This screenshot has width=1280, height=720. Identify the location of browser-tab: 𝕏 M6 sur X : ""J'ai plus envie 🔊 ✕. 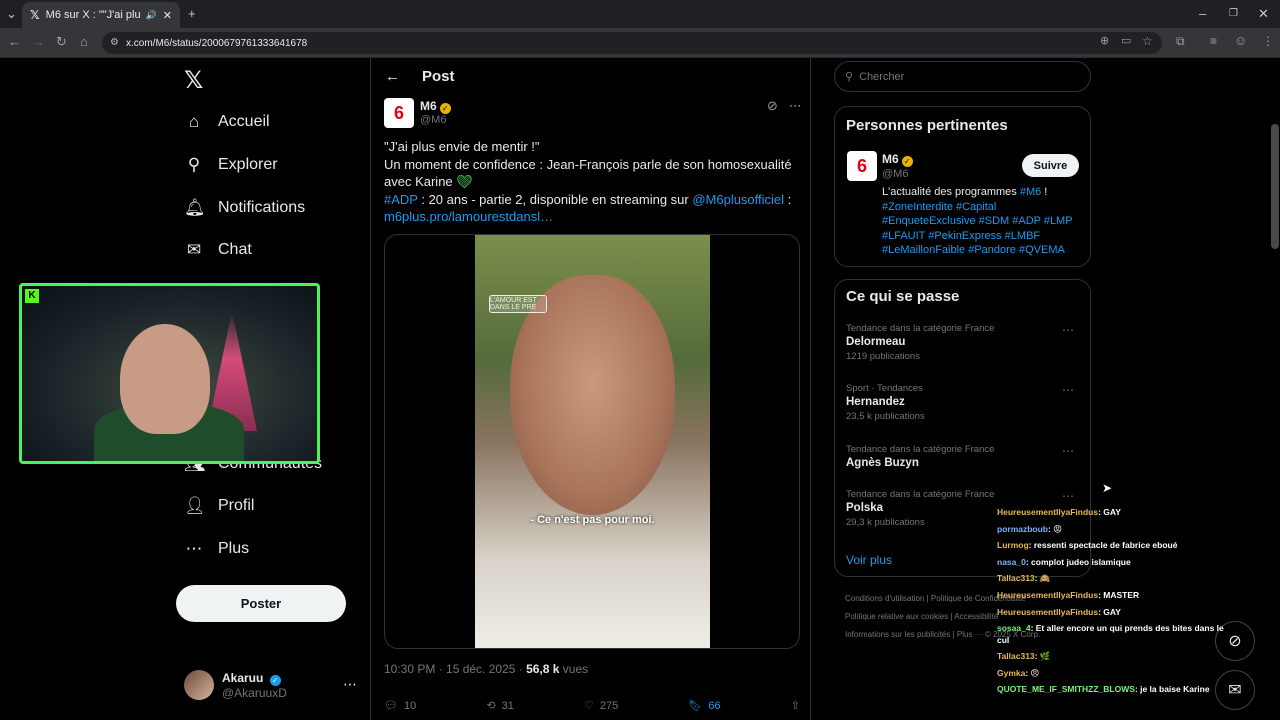
(101, 15).